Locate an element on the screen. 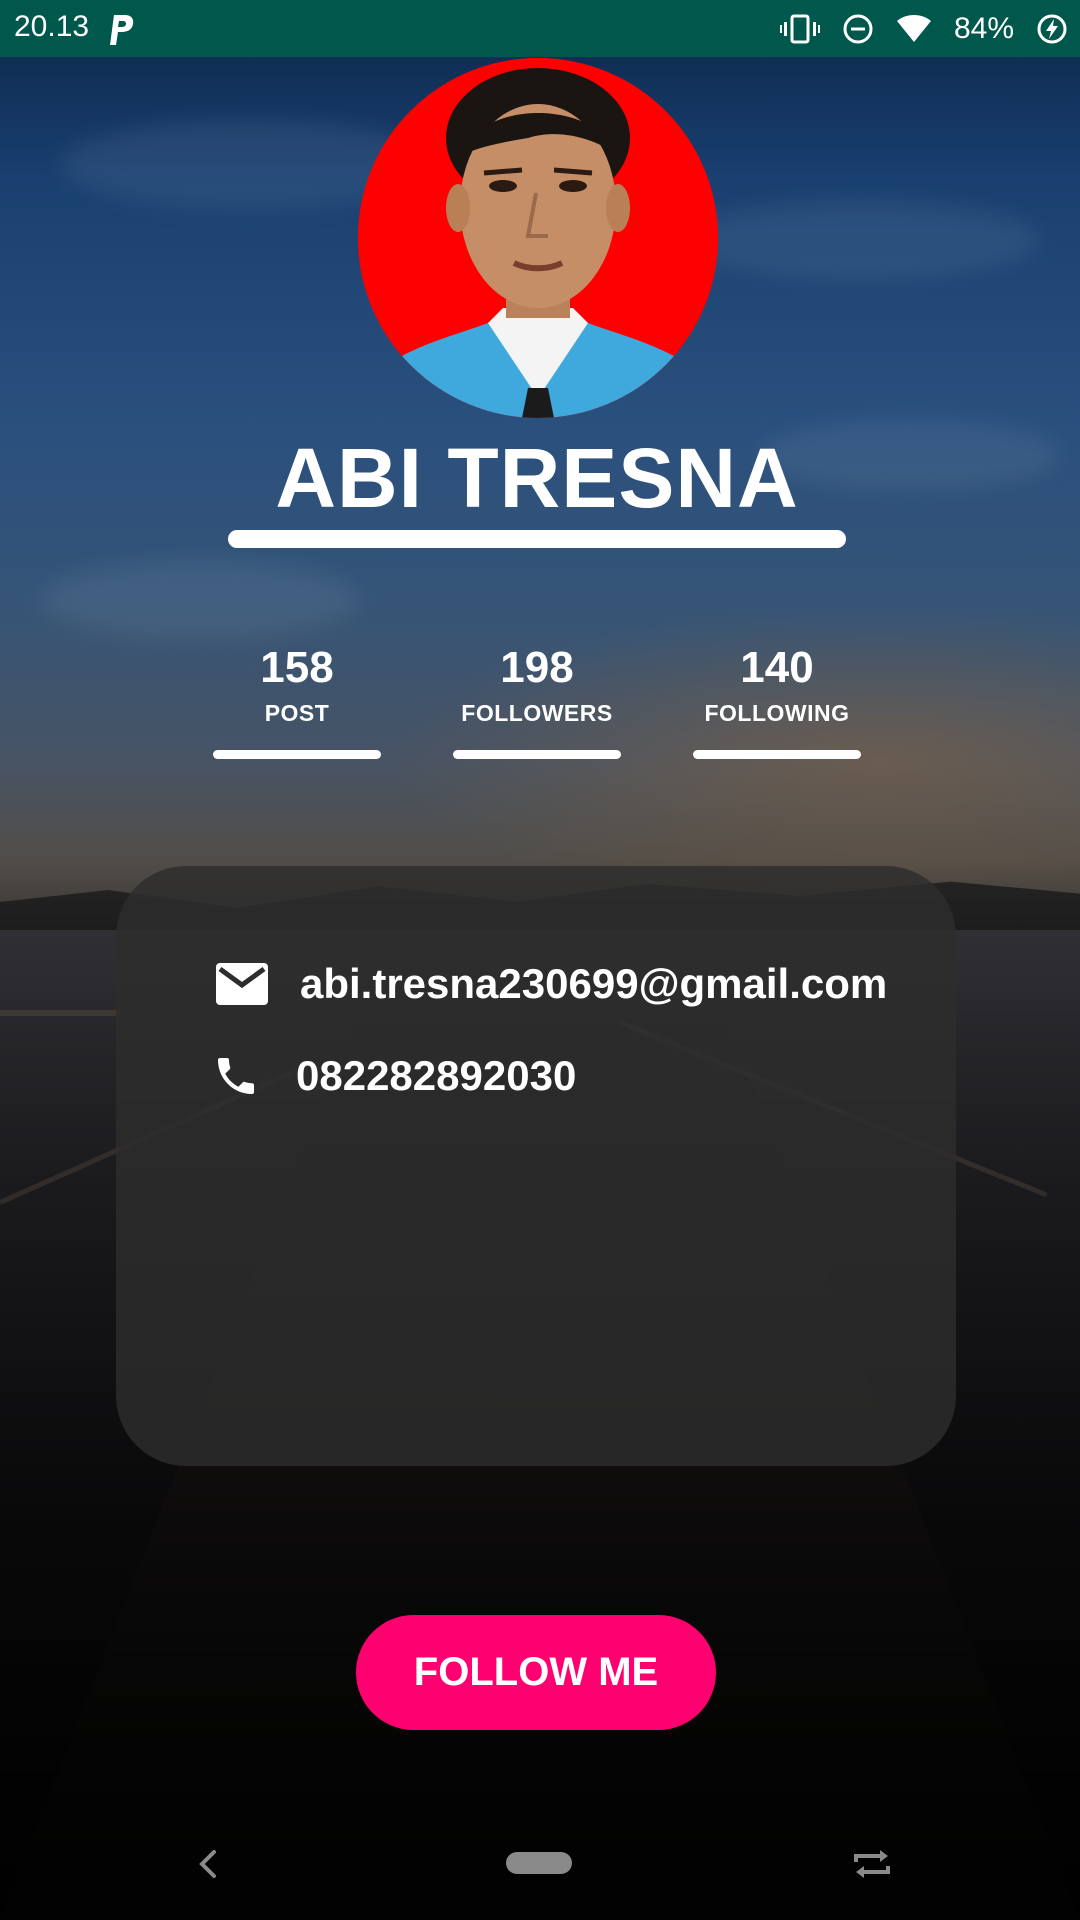 The image size is (1080, 1920). stat-label: POST is located at coordinates (297, 713).